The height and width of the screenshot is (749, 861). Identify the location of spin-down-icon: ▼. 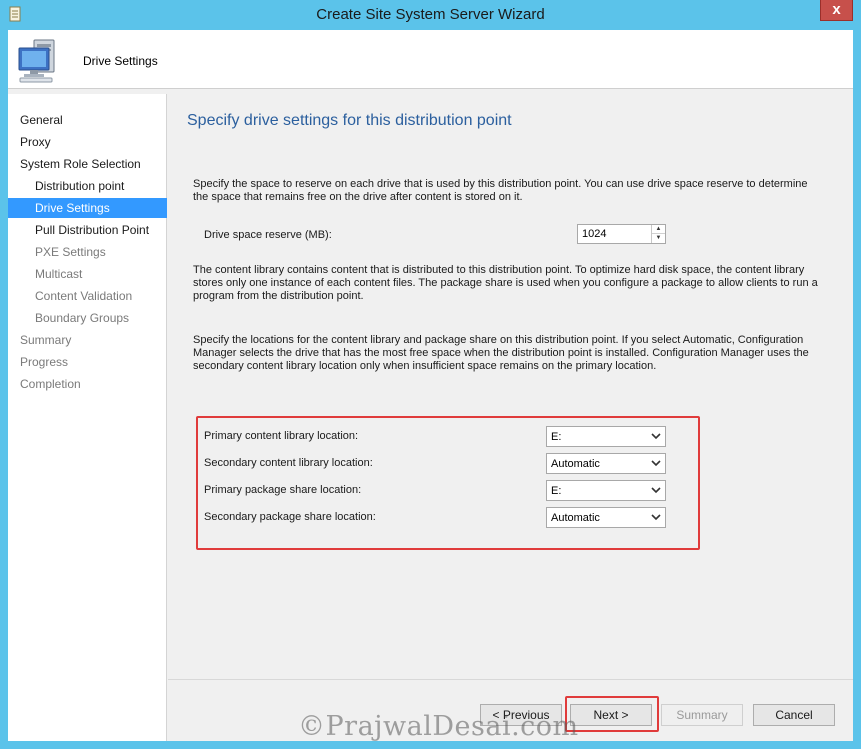
(658, 238).